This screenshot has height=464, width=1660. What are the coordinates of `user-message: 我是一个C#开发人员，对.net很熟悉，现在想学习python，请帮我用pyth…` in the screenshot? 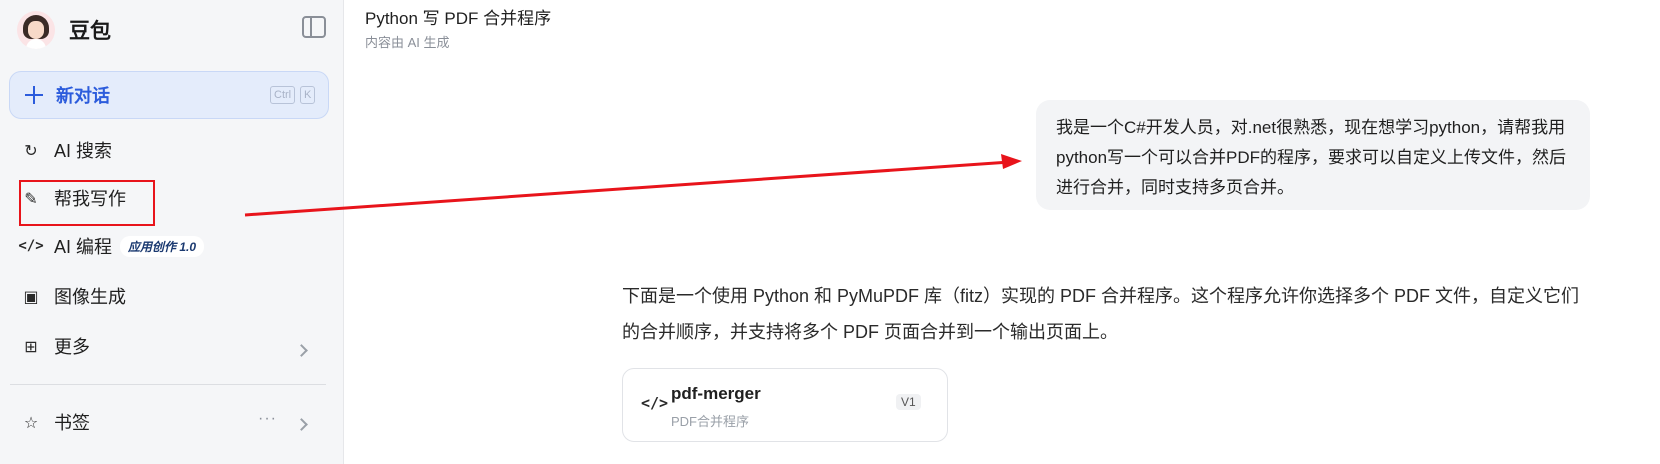 It's located at (1313, 155).